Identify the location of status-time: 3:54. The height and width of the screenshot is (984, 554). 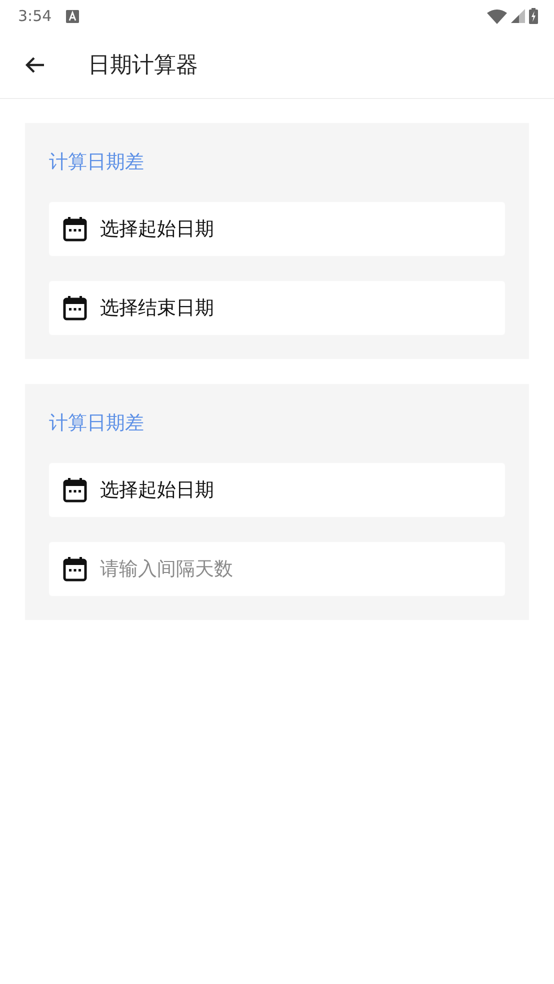
(35, 16).